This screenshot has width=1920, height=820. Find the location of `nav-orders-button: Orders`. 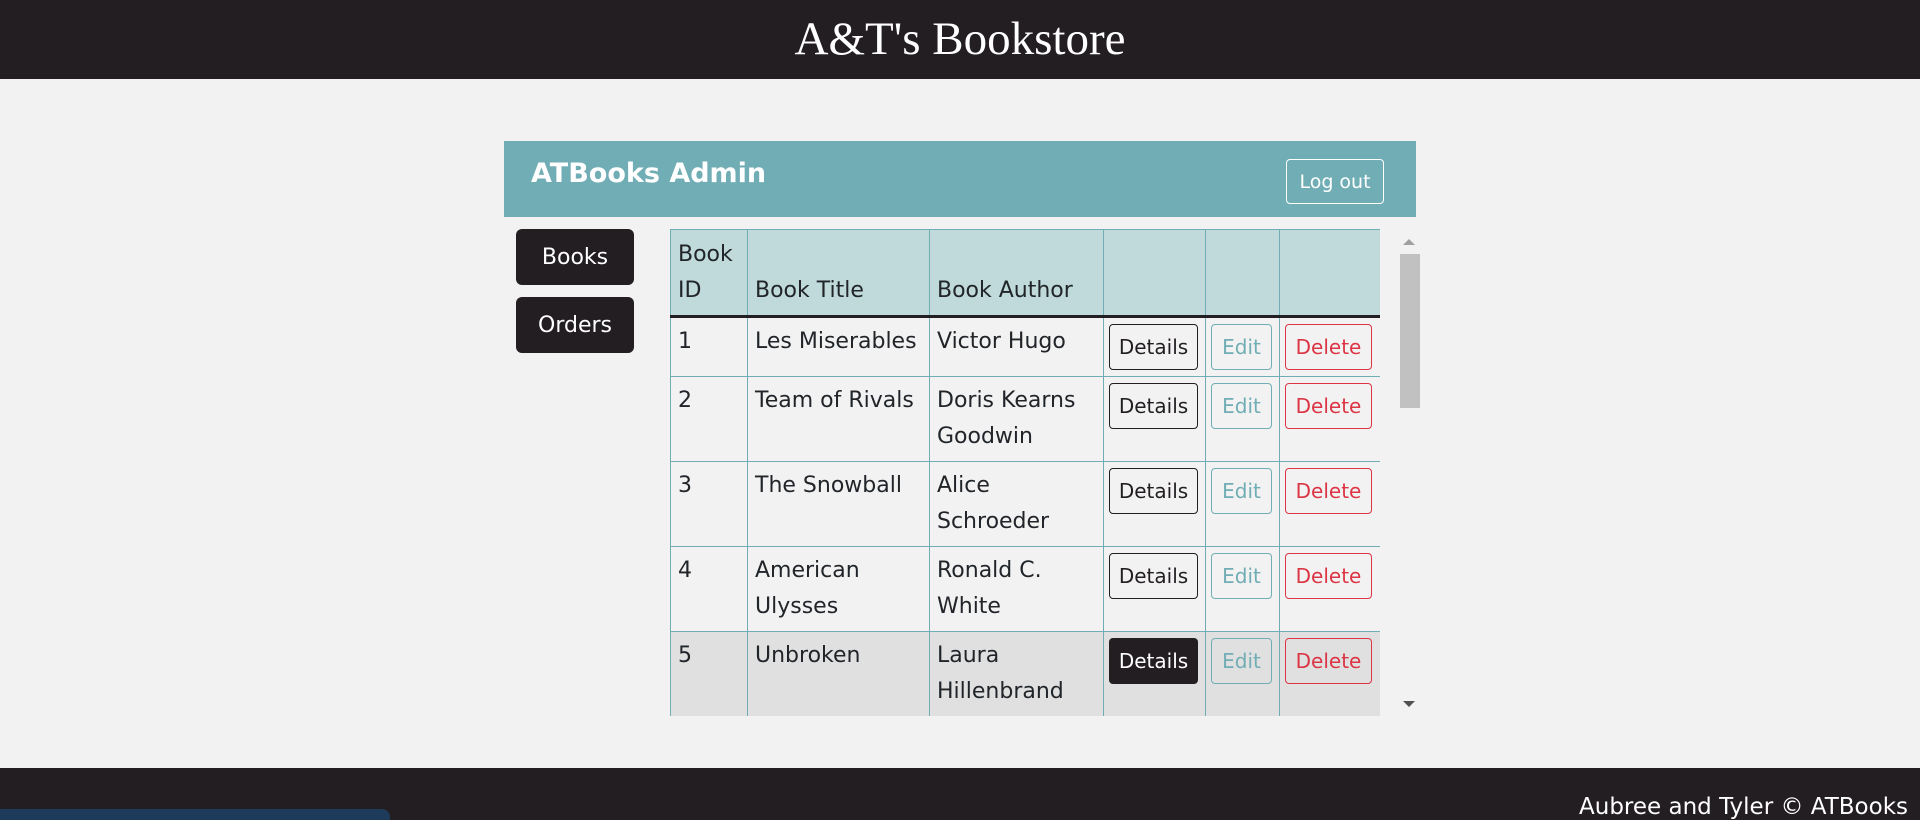

nav-orders-button: Orders is located at coordinates (575, 325).